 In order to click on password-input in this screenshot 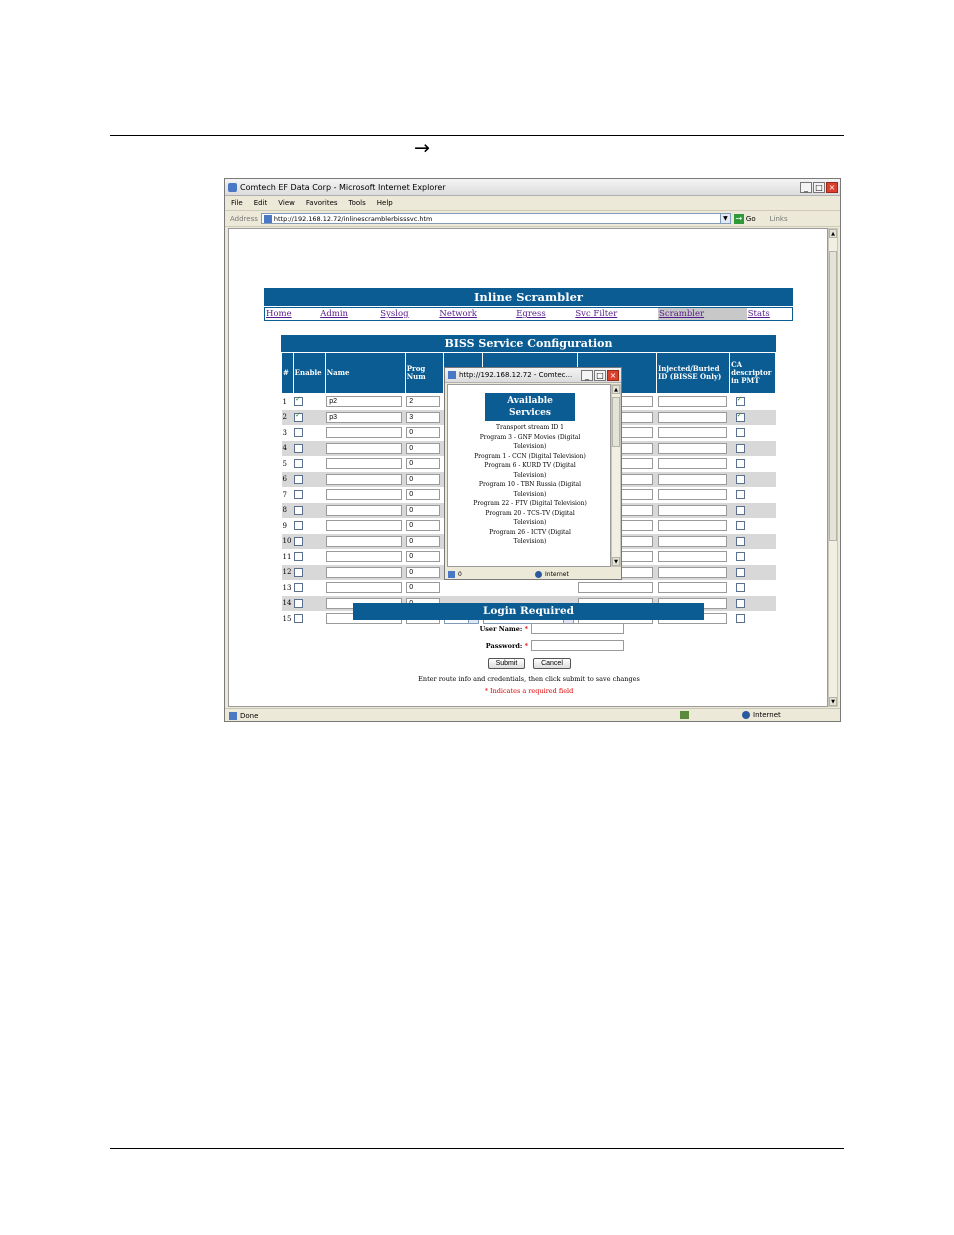, I will do `click(577, 645)`.